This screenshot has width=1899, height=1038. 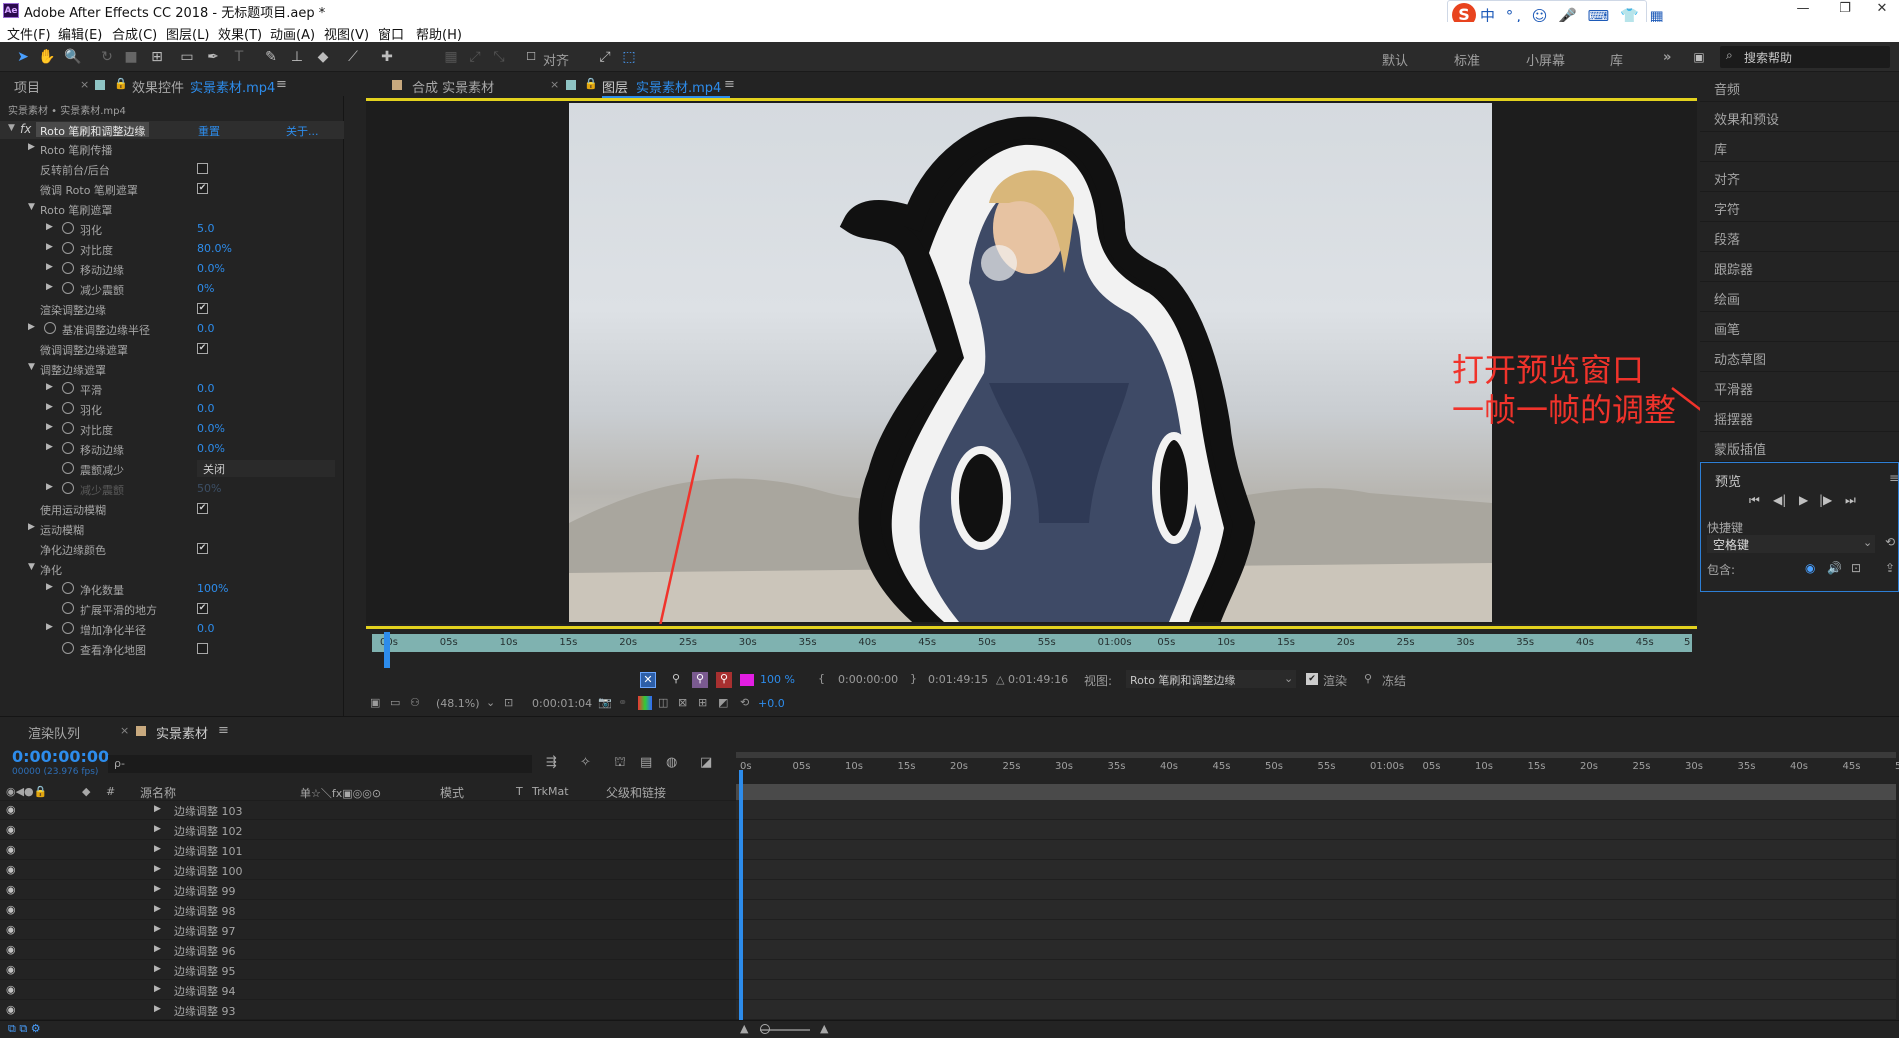 What do you see at coordinates (1799, 417) in the screenshot?
I see `right-panel-item: 摇摆器` at bounding box center [1799, 417].